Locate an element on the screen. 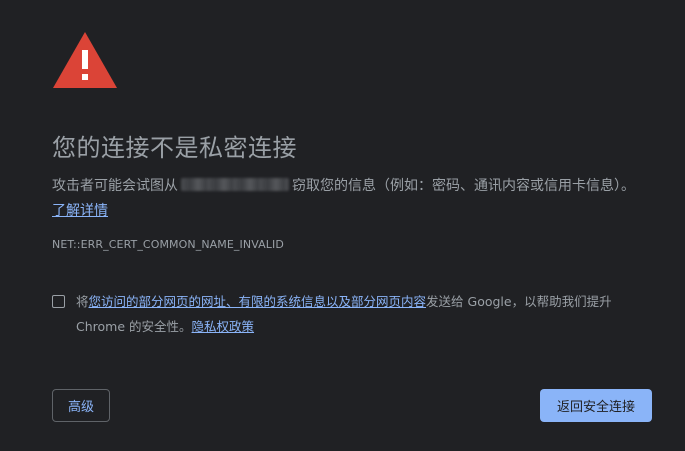  description-text-before: 攻击者可能会试图从 is located at coordinates (115, 186).